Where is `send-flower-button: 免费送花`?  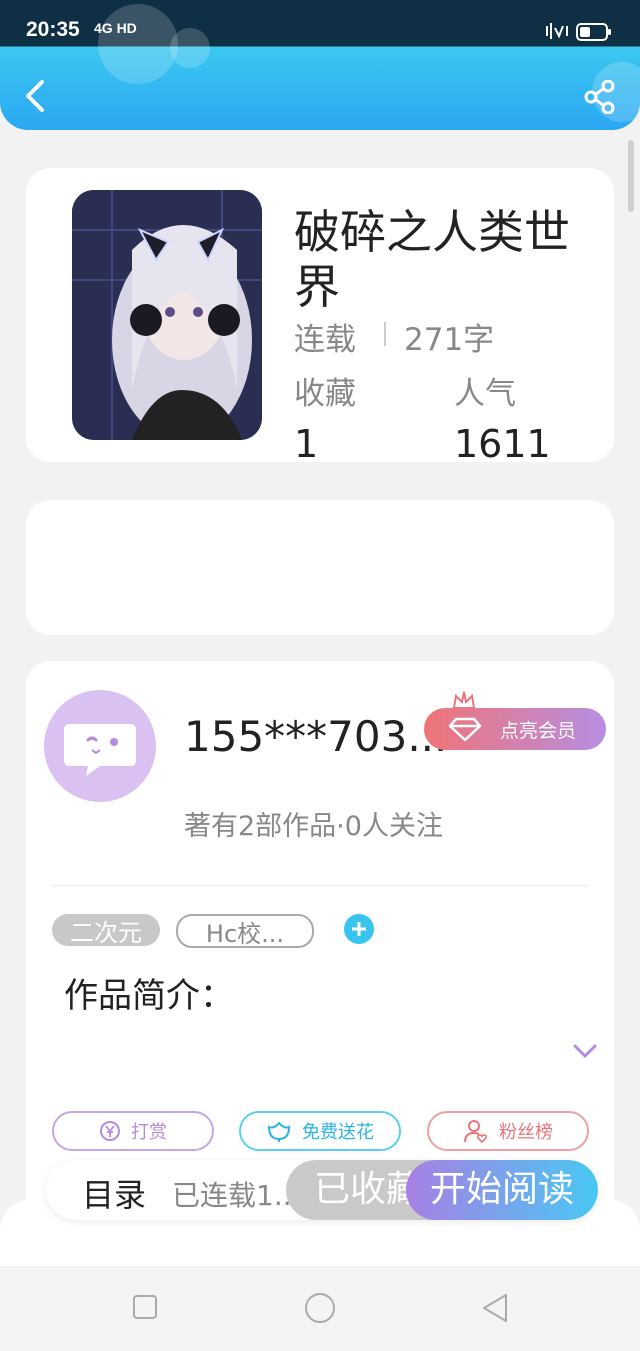
send-flower-button: 免费送花 is located at coordinates (320, 1131).